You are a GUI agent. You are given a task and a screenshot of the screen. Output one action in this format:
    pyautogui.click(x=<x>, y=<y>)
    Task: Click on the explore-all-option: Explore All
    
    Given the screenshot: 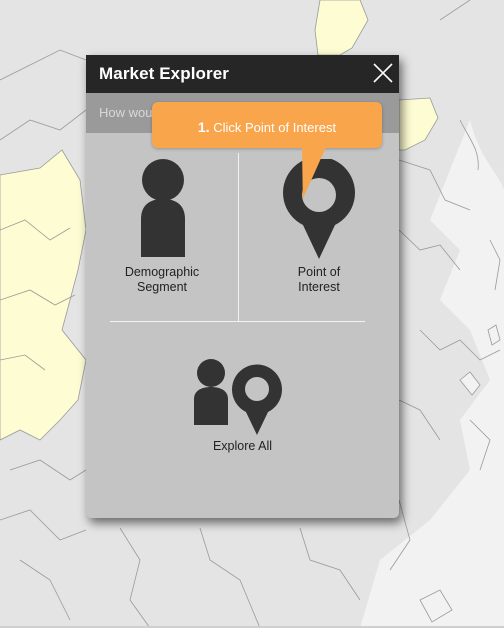 What is the action you would take?
    pyautogui.click(x=242, y=406)
    